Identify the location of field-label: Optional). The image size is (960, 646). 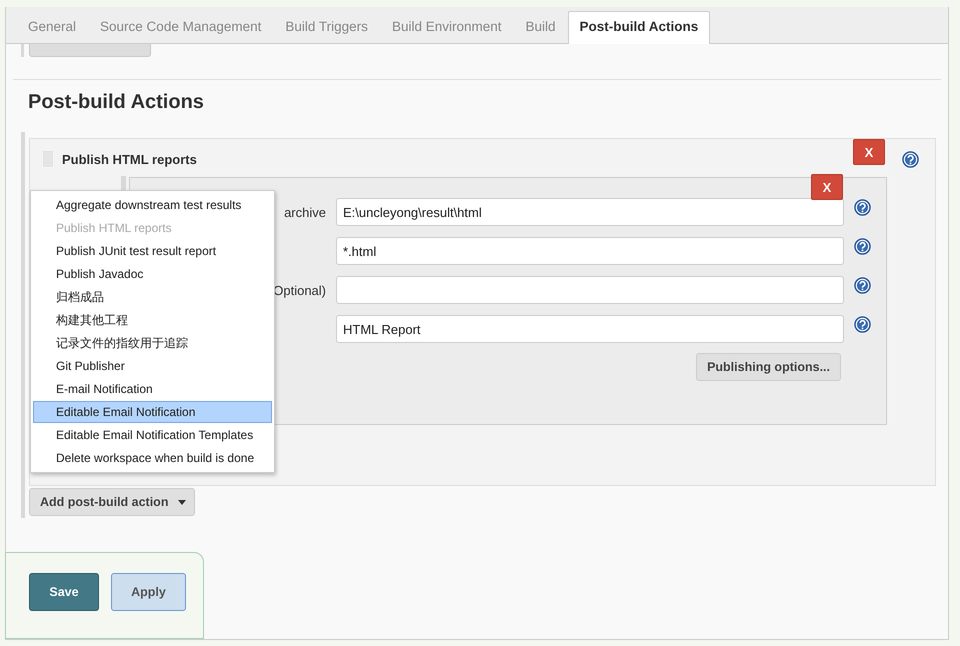
(299, 290).